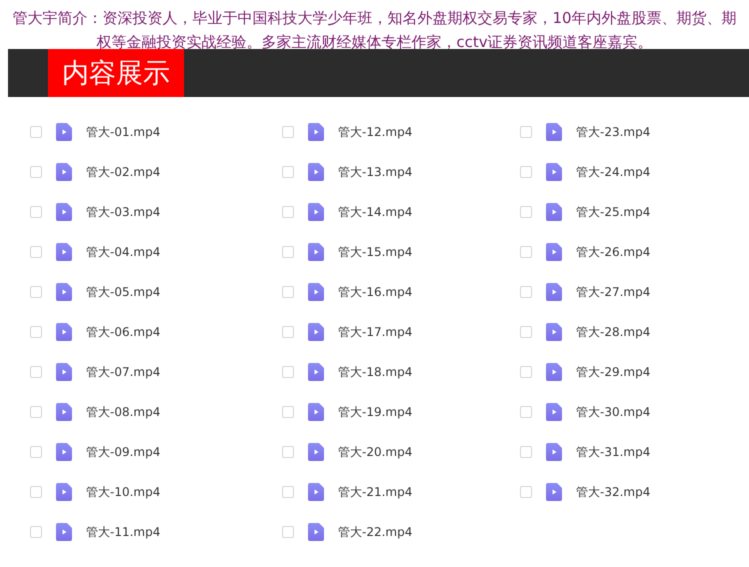 The height and width of the screenshot is (567, 749). Describe the element at coordinates (375, 412) in the screenshot. I see `file-name: 管大-19.mp4` at that location.